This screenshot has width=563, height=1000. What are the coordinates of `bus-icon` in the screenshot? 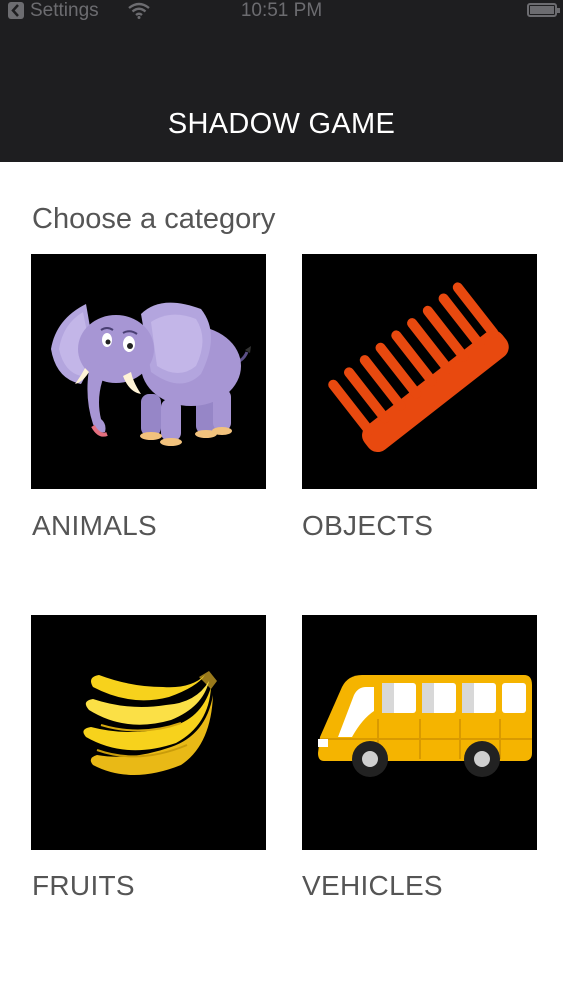 It's located at (425, 726).